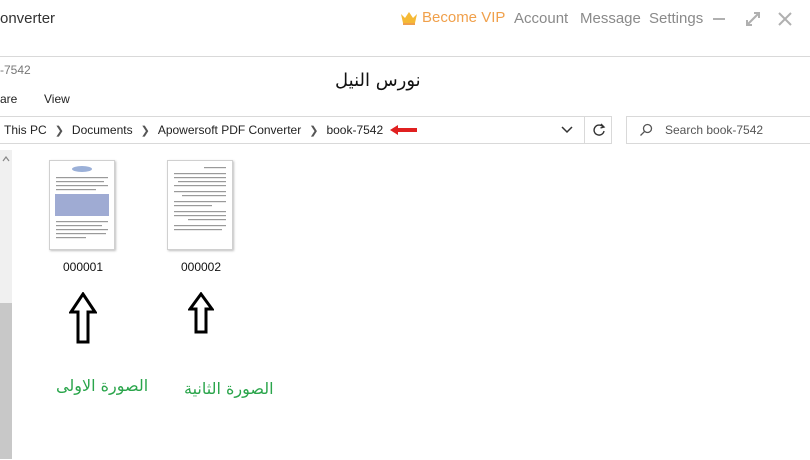  I want to click on file-name: 000002, so click(201, 267).